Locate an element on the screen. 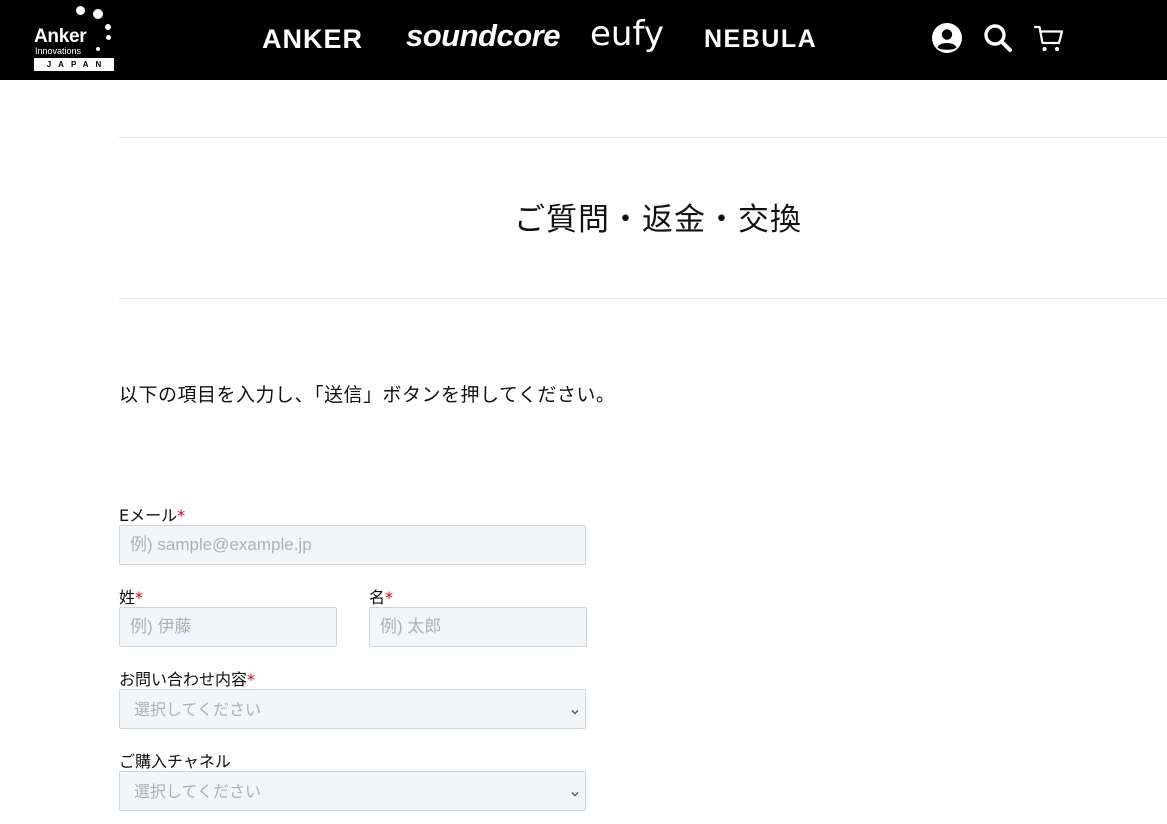 This screenshot has width=1167, height=824. form-instructions: 以下の項目を入力し、「送信」ボタンを押してください。 is located at coordinates (367, 395).